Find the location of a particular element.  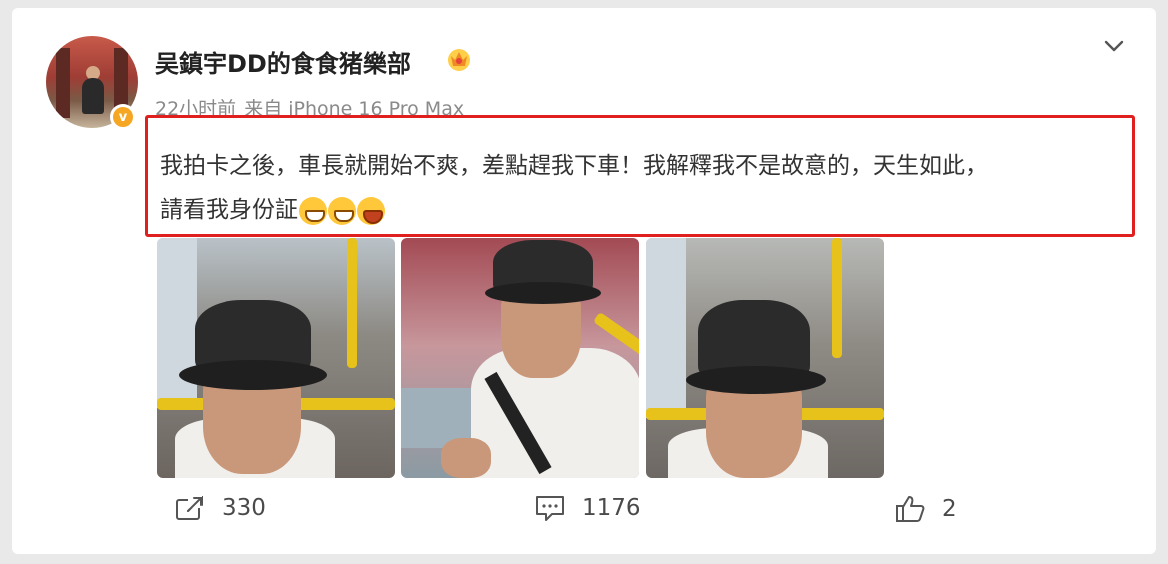

post-text-line-2-wrap: 請看我身份証 is located at coordinates (640, 210).